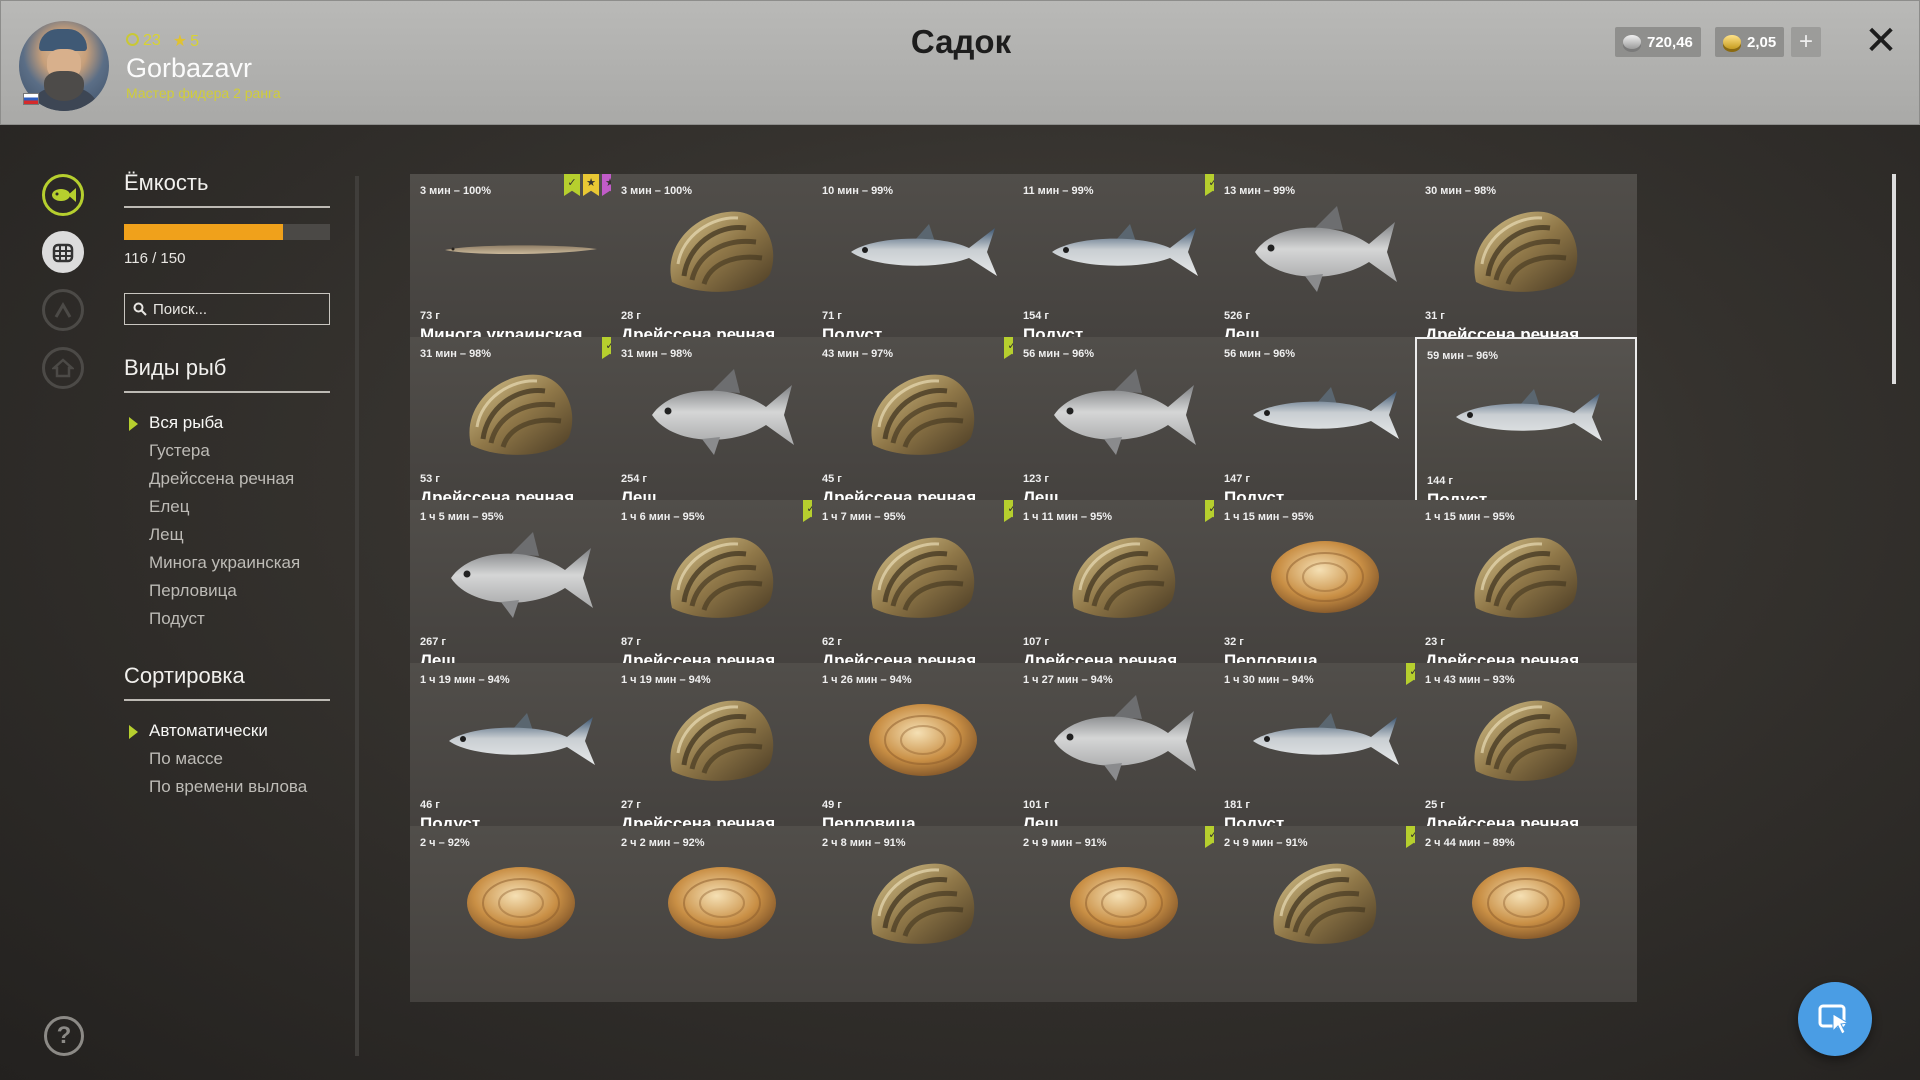 The height and width of the screenshot is (1080, 1920). I want to click on catch-weight: 147 г, so click(1237, 479).